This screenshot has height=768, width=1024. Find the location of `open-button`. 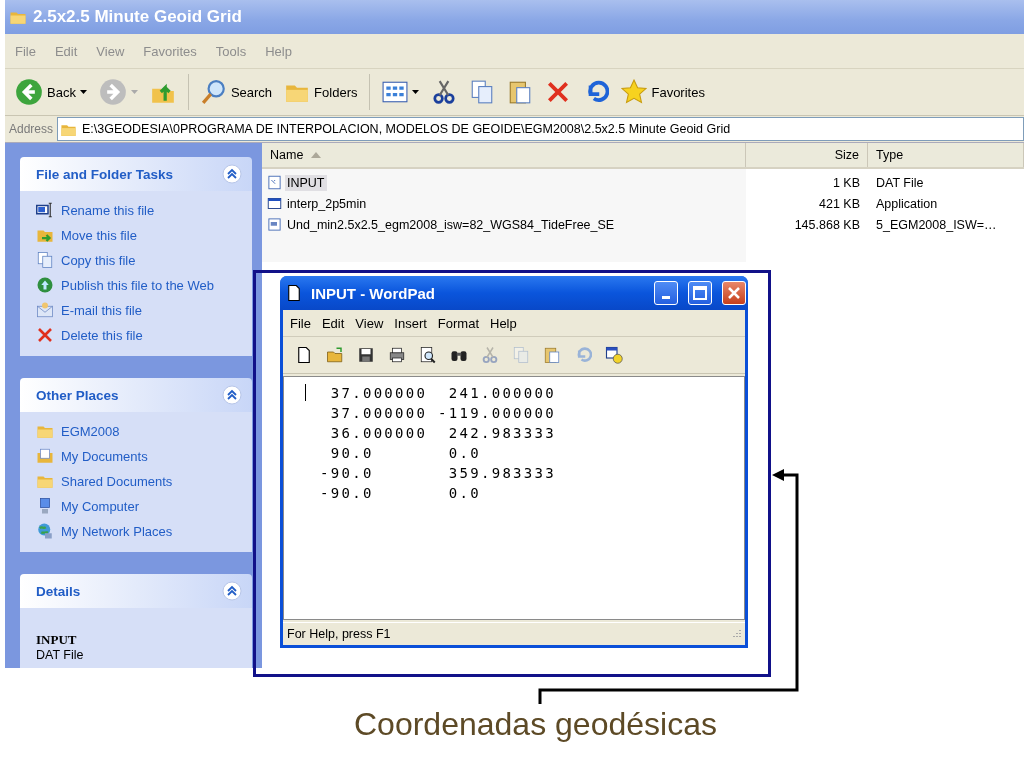

open-button is located at coordinates (335, 355).